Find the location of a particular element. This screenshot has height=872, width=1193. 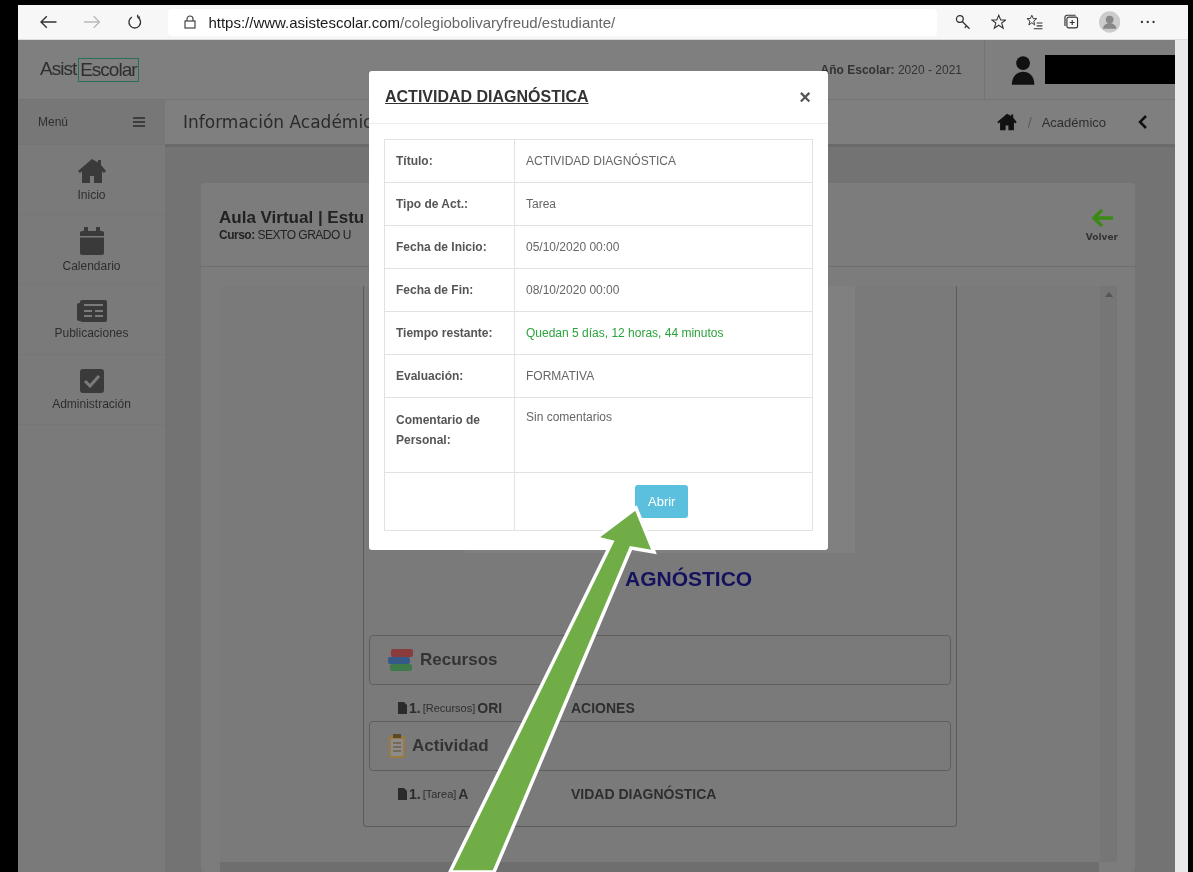

field-value: Sin comentarios is located at coordinates (663, 435).